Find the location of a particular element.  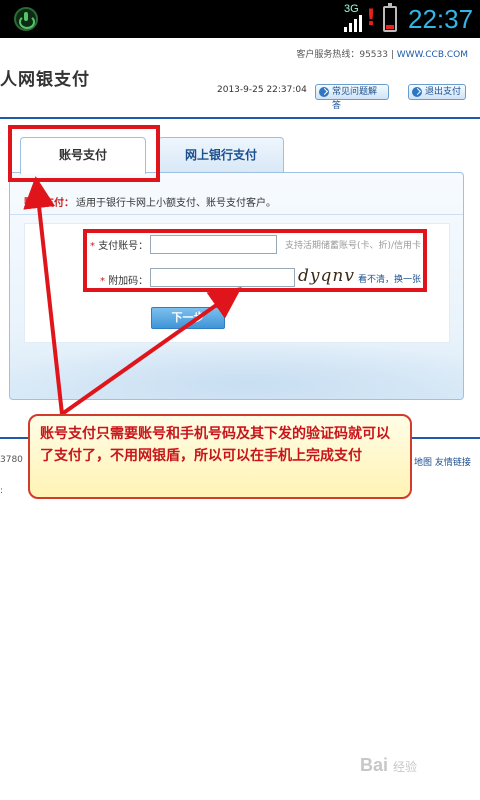

faq-button-label: 常见问题解答 is located at coordinates (355, 99).